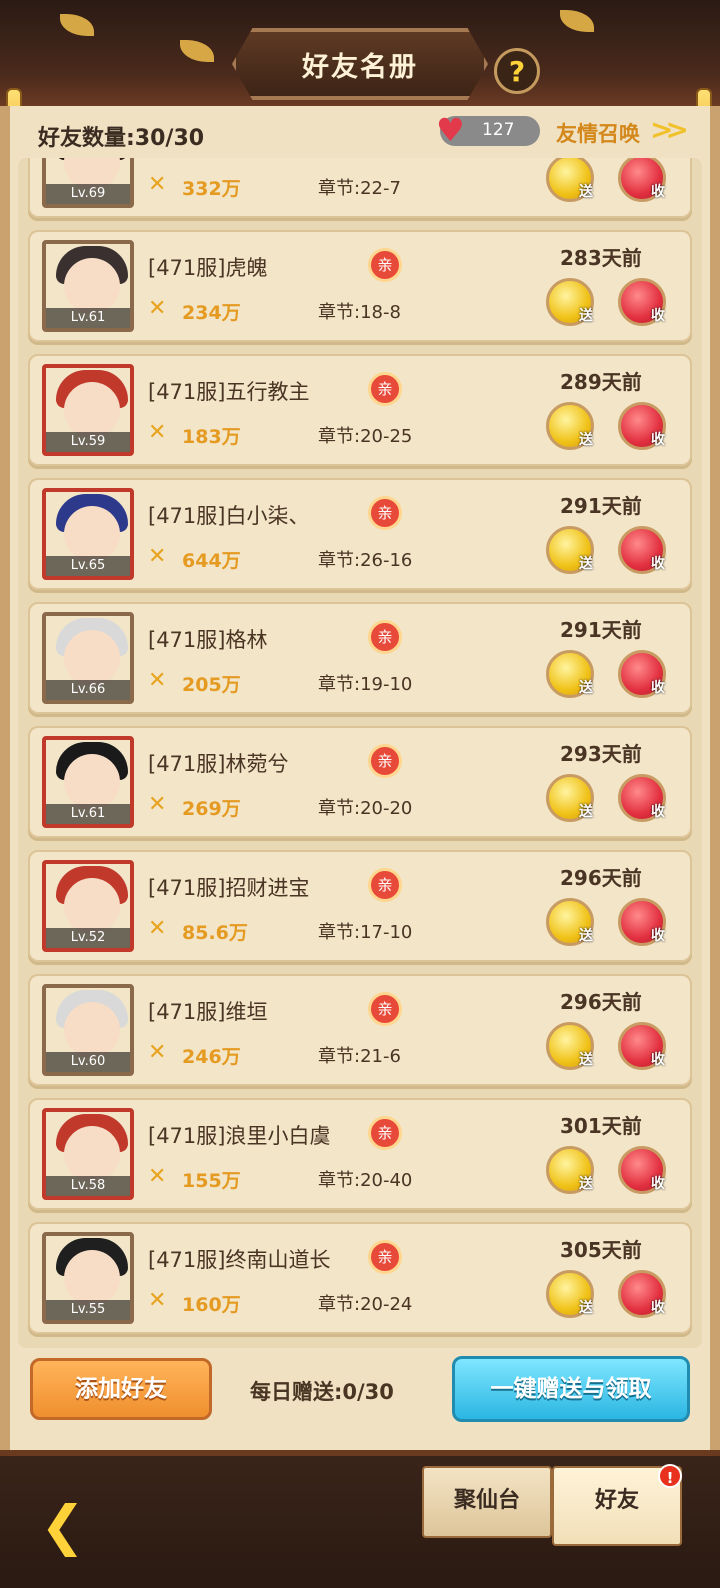 This screenshot has height=1588, width=720. I want to click on chapter-progress: 章节:26-16, so click(365, 560).